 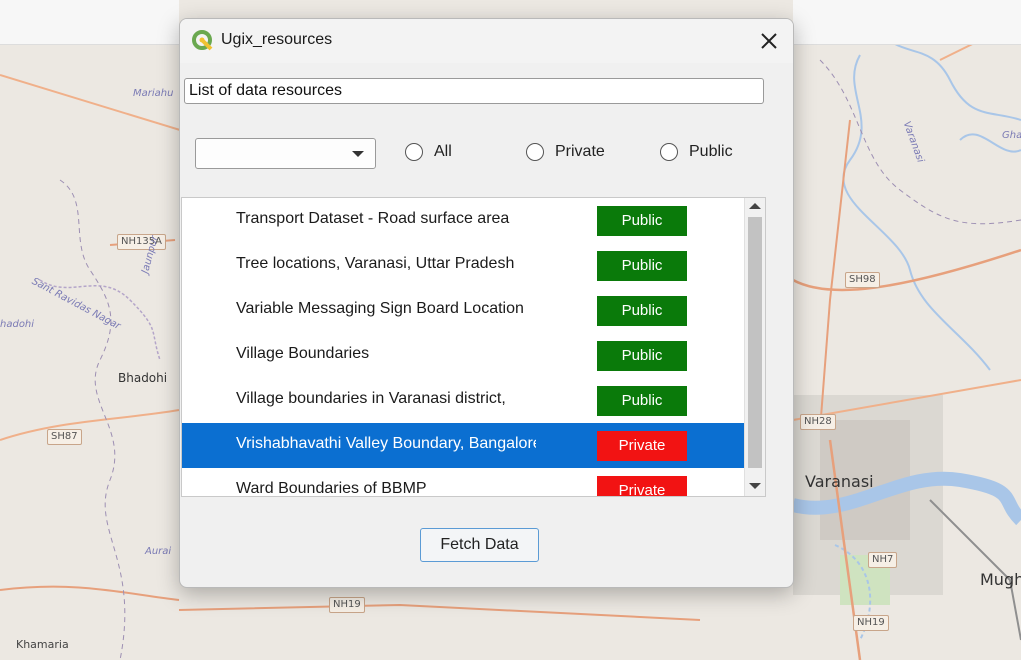 What do you see at coordinates (380, 308) in the screenshot?
I see `resource-name: Variable Messaging Sign Board Location` at bounding box center [380, 308].